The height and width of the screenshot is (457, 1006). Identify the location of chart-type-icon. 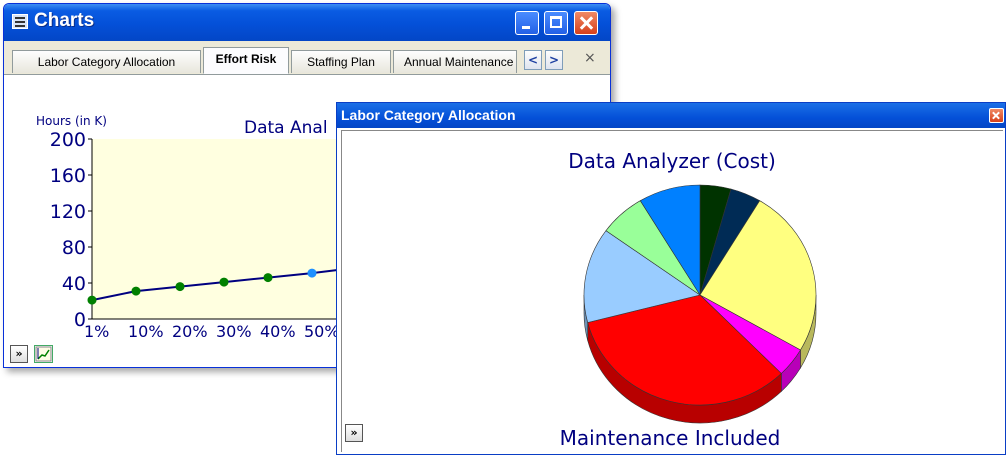
(43, 354).